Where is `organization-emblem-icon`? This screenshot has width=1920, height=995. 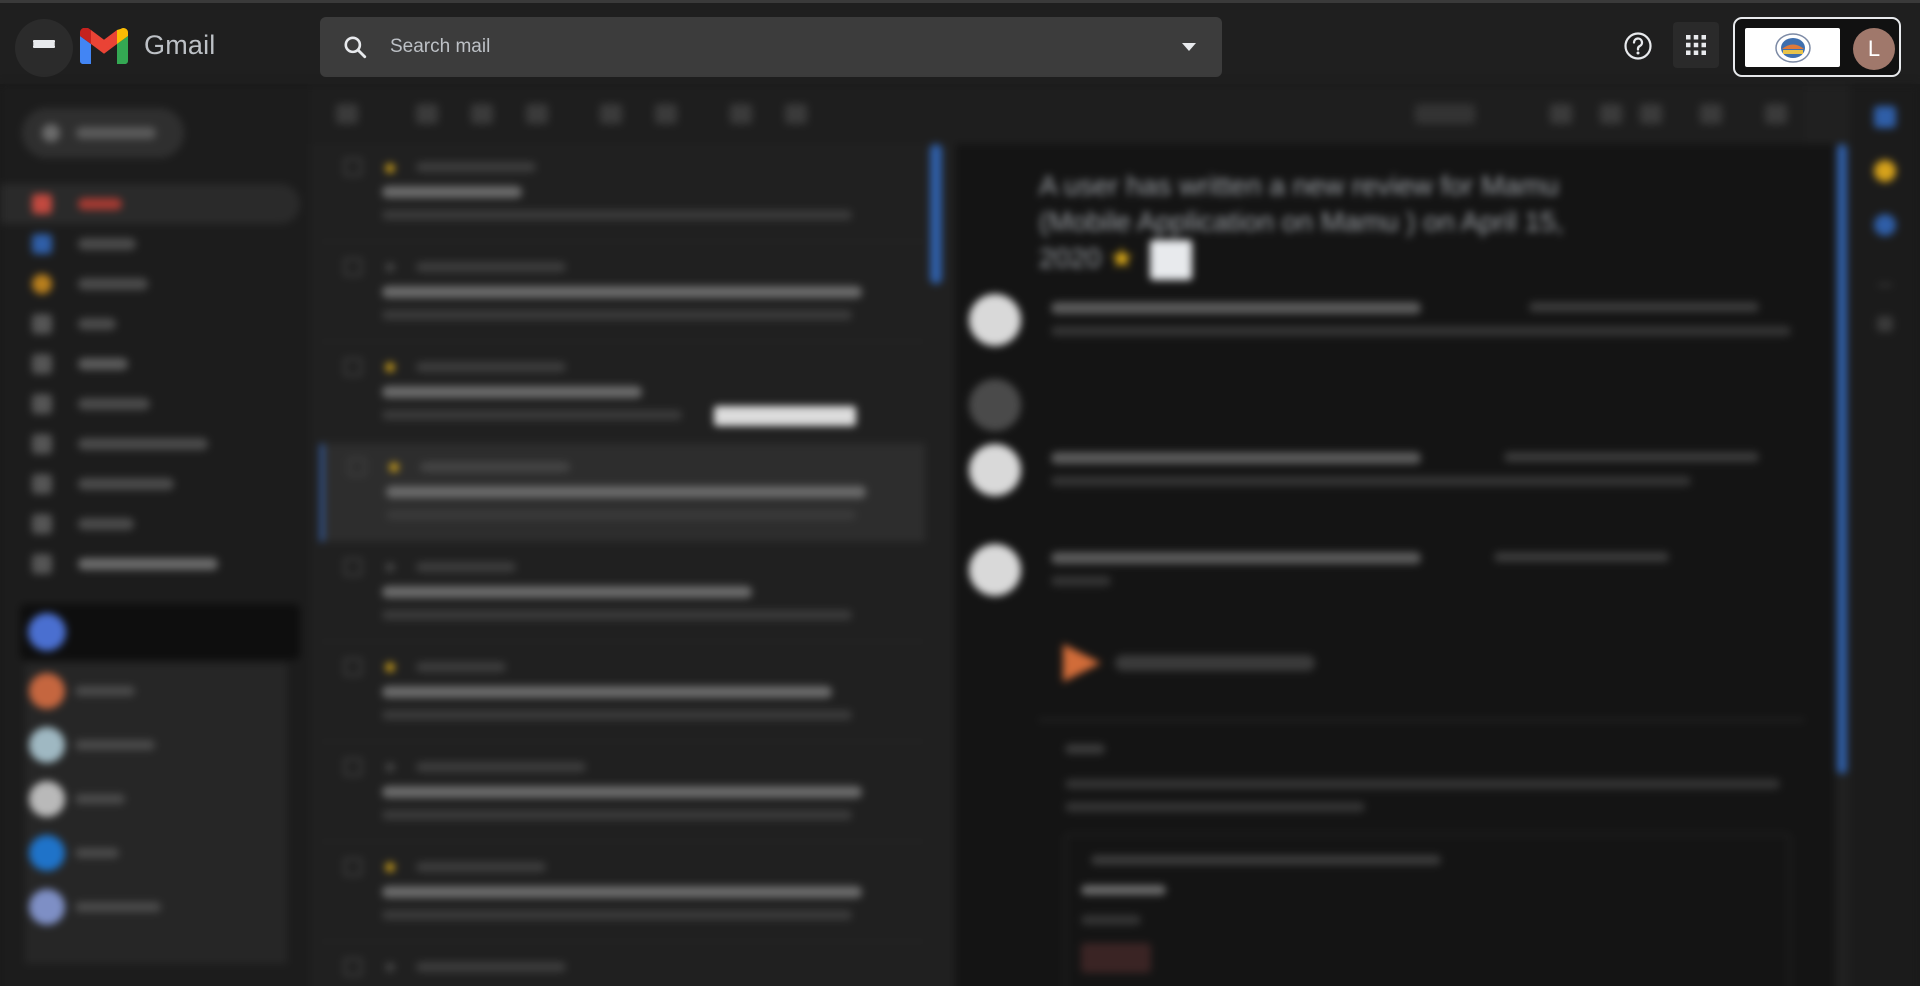 organization-emblem-icon is located at coordinates (1792, 47).